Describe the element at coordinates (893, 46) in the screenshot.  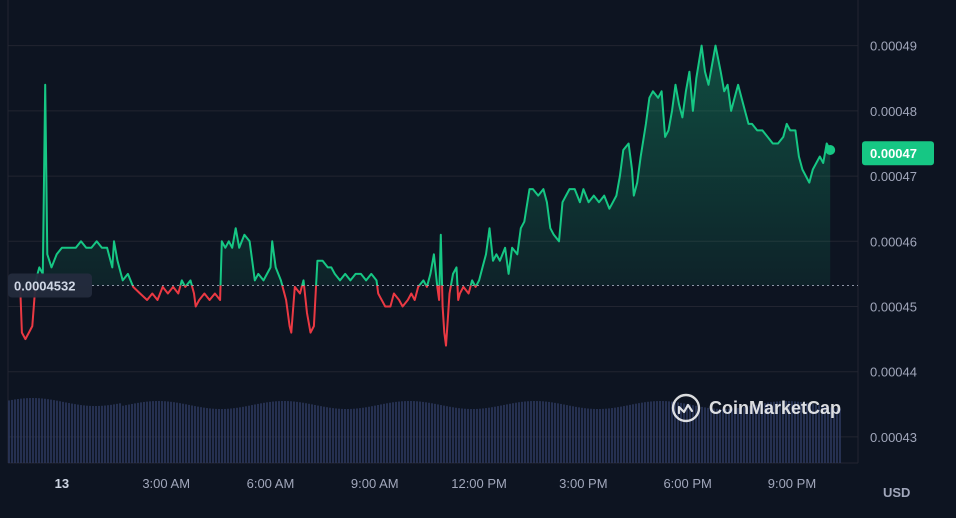
I see `y-tick-label: 0.00049` at that location.